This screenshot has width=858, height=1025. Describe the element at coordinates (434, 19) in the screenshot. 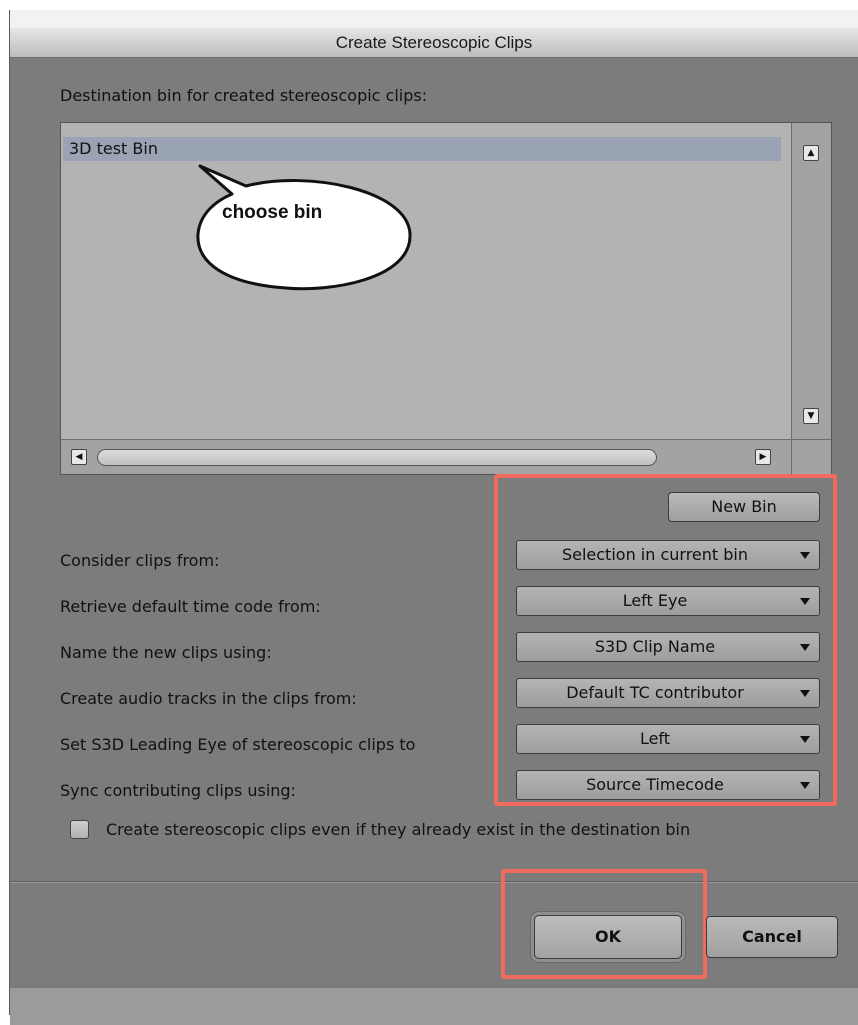

I see `window-top-strip` at that location.